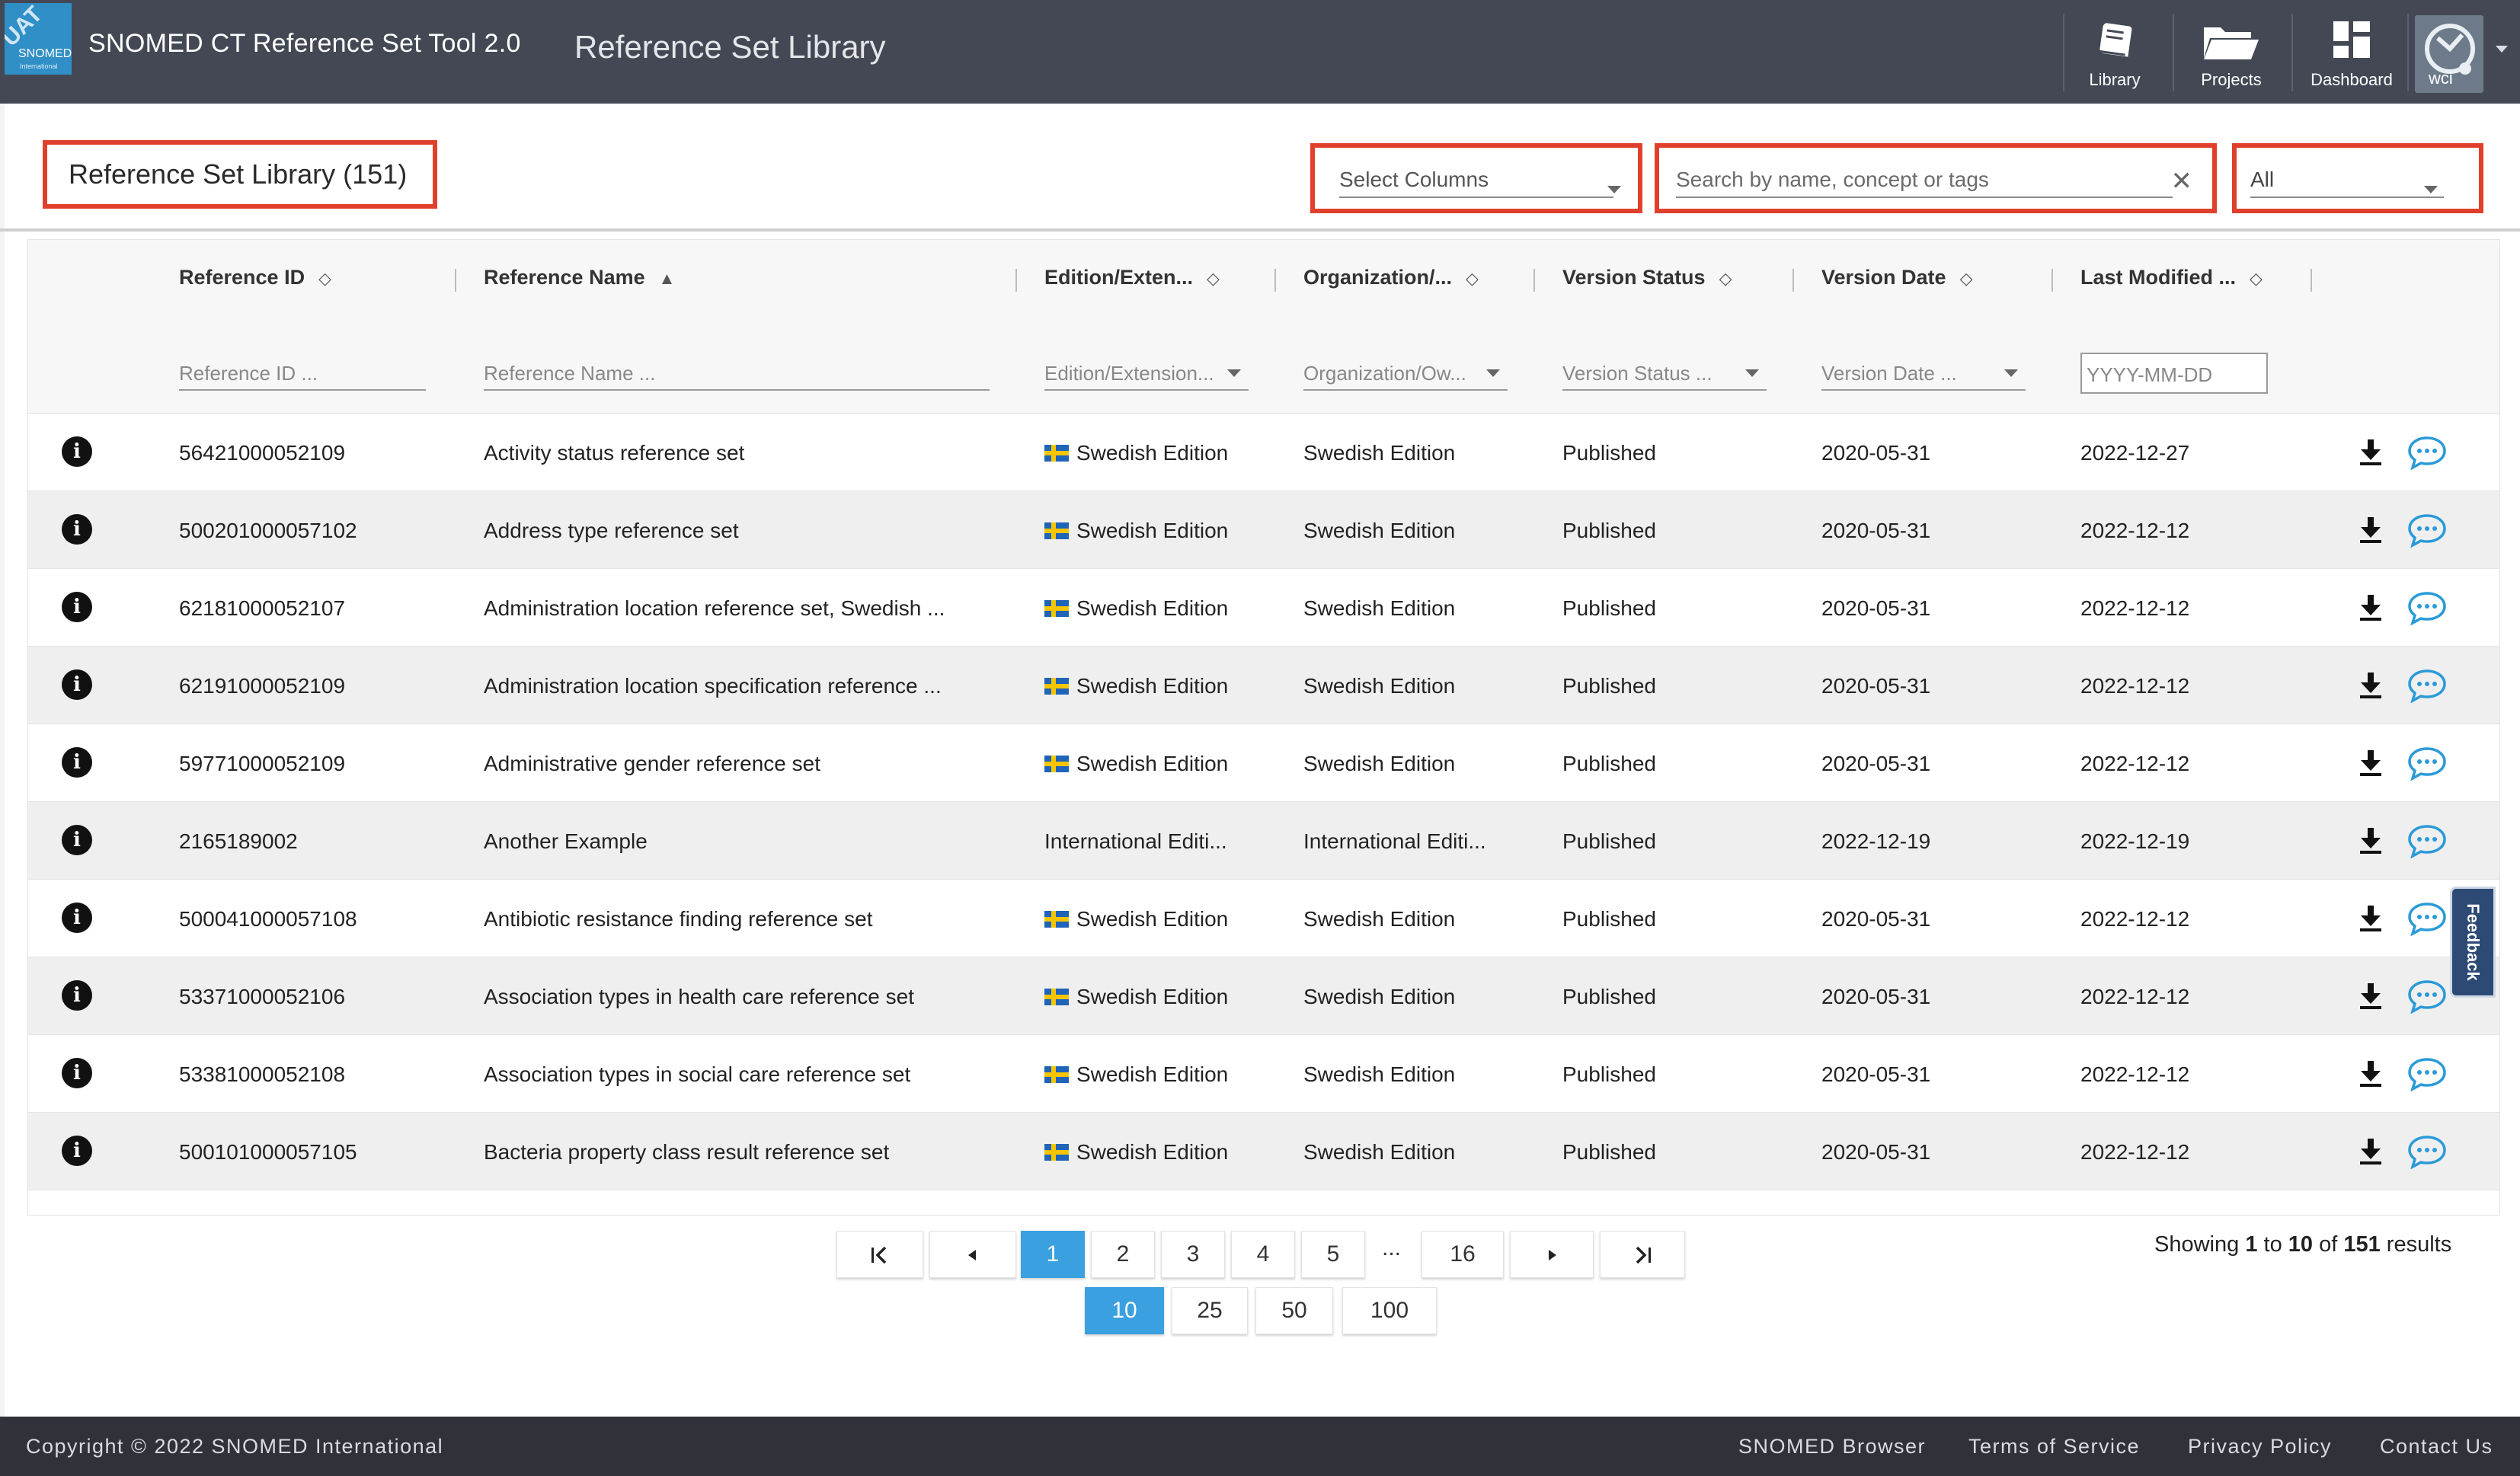 This screenshot has height=1476, width=2520. Describe the element at coordinates (304, 44) in the screenshot. I see `app-title: SNOMED CT Reference Set Tool 2.0` at that location.